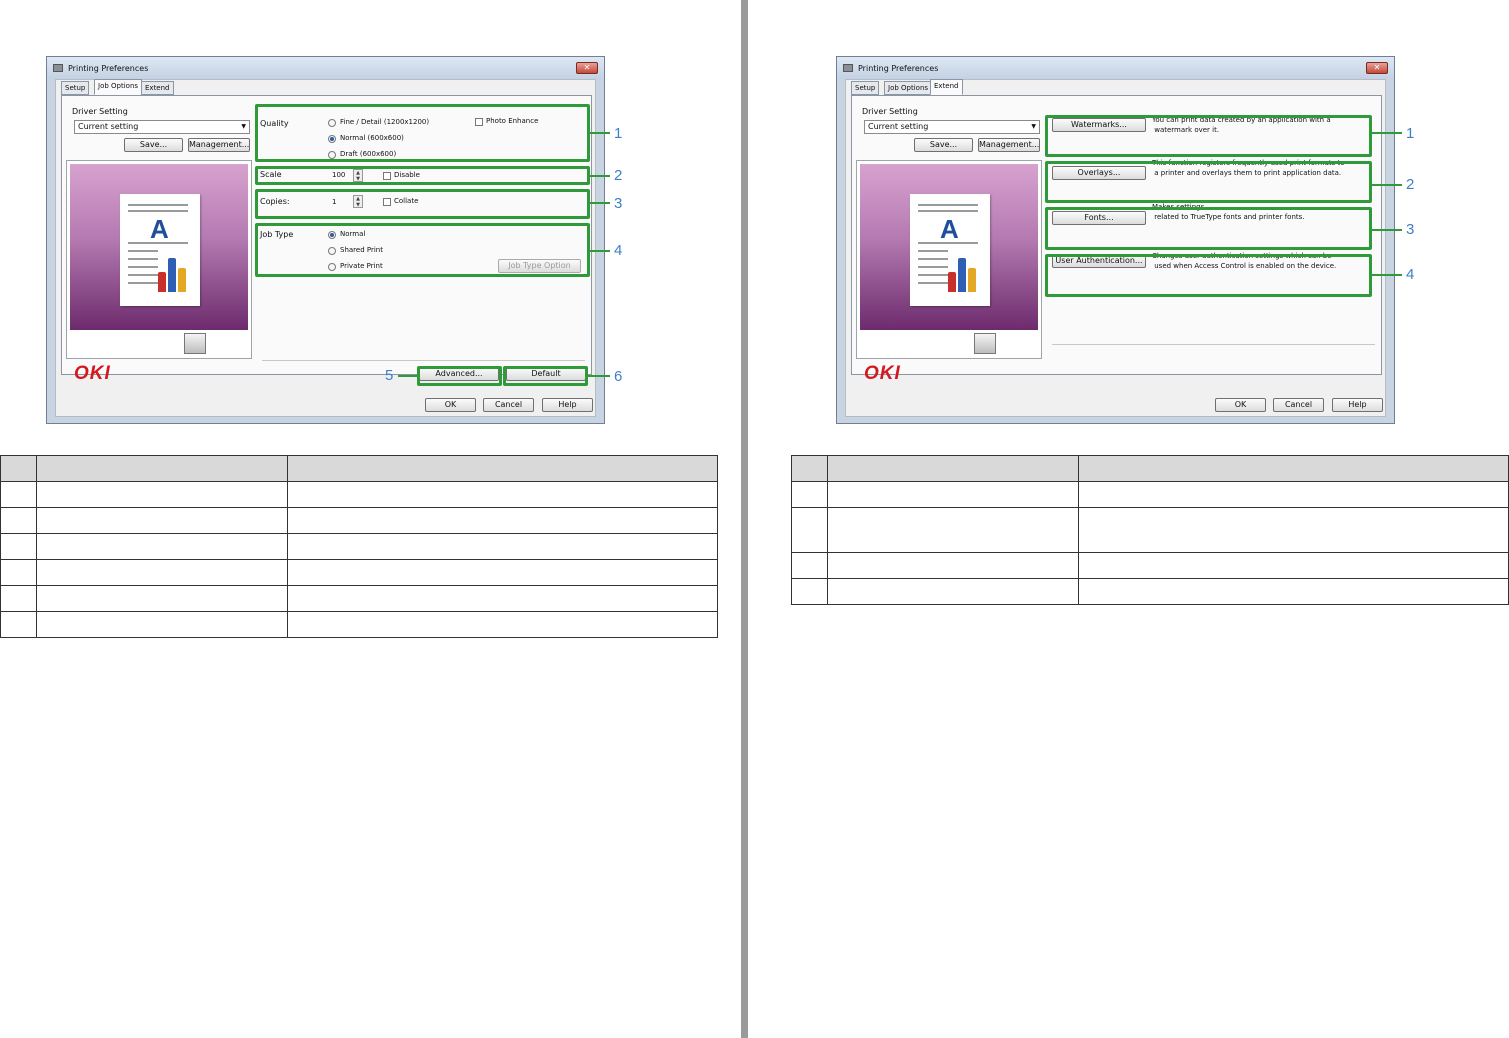 This screenshot has width=1509, height=1038. I want to click on callout-number: 5, so click(389, 375).